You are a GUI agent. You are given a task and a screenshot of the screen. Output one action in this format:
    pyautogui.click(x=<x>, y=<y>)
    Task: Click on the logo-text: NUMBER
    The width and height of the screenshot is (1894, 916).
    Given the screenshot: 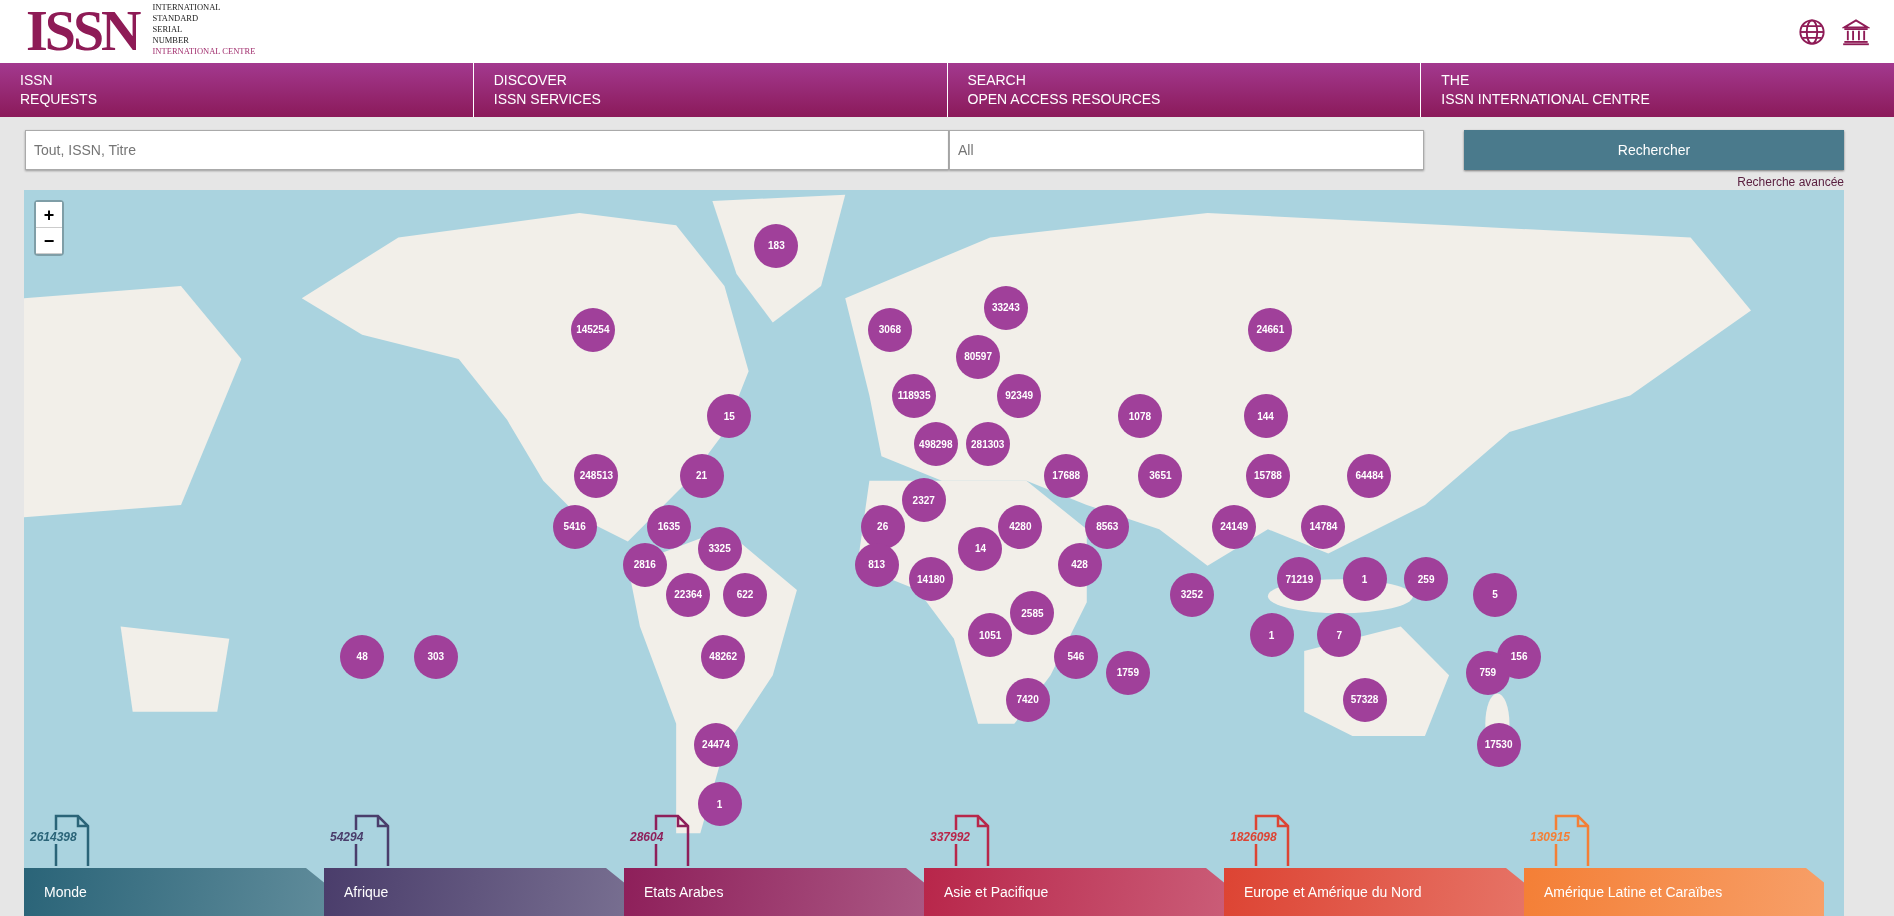 What is the action you would take?
    pyautogui.click(x=171, y=40)
    